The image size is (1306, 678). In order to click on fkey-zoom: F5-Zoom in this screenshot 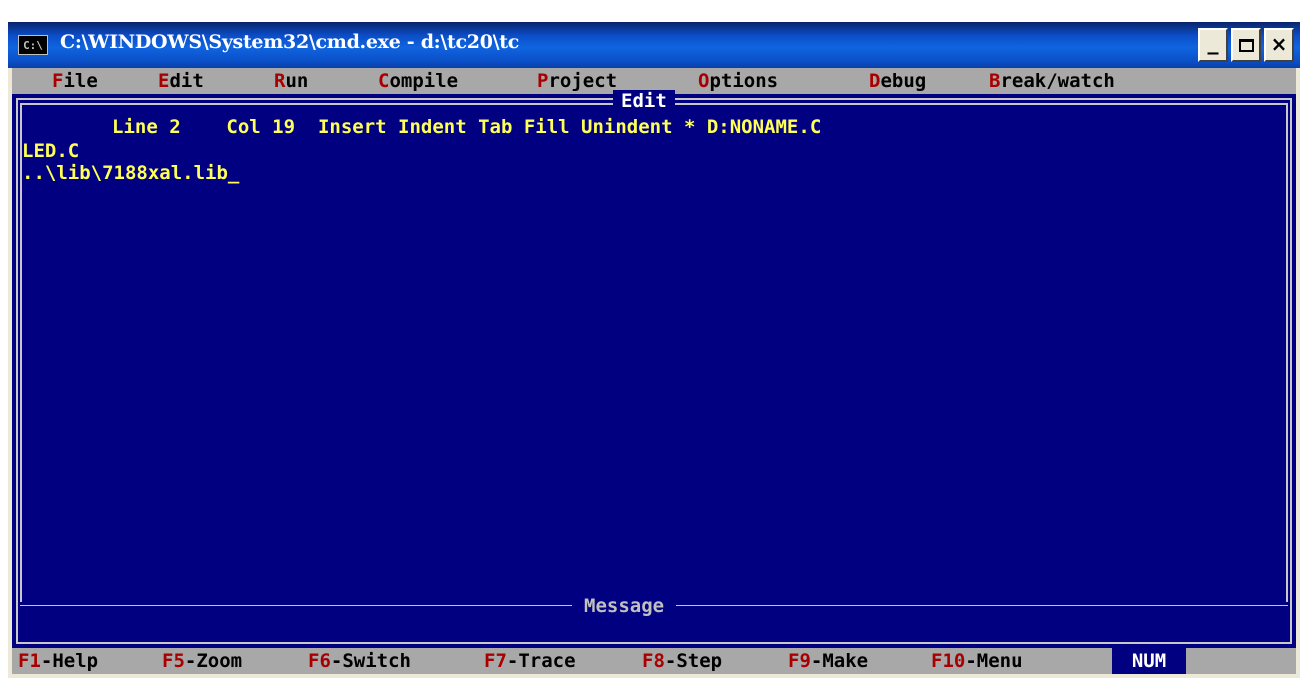, I will do `click(202, 661)`.